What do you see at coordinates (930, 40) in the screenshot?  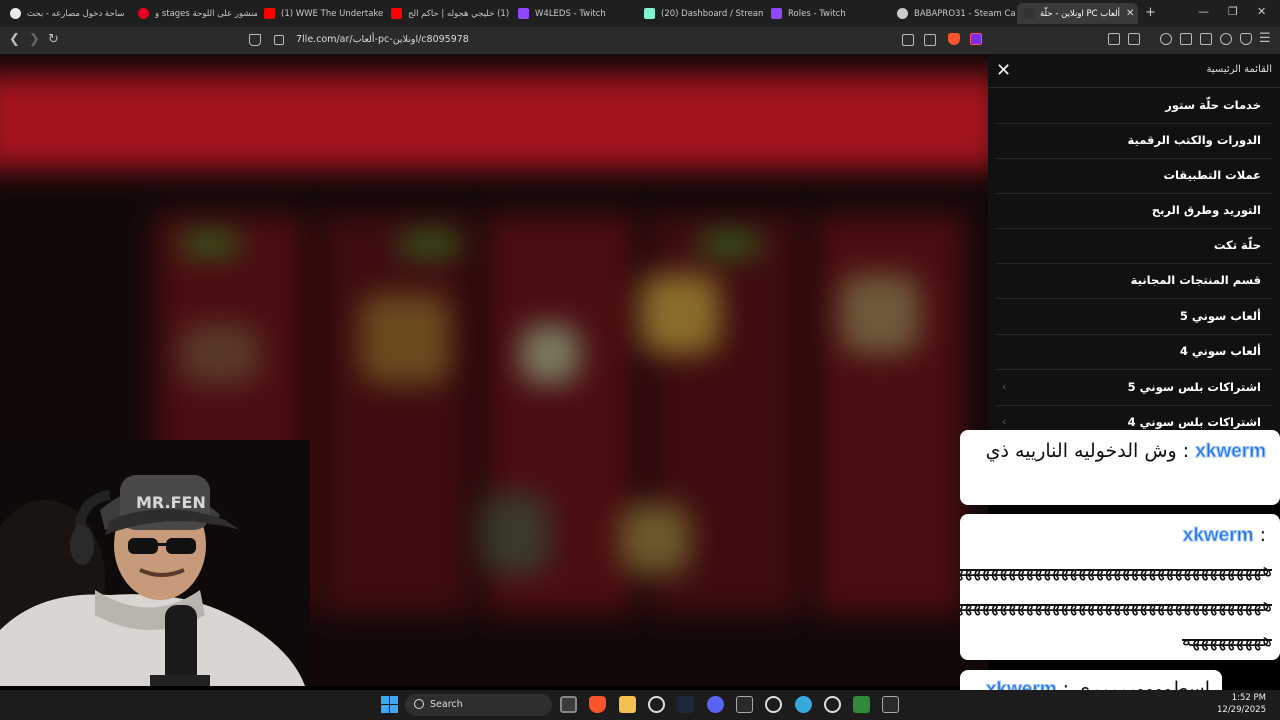 I see `share-icon` at bounding box center [930, 40].